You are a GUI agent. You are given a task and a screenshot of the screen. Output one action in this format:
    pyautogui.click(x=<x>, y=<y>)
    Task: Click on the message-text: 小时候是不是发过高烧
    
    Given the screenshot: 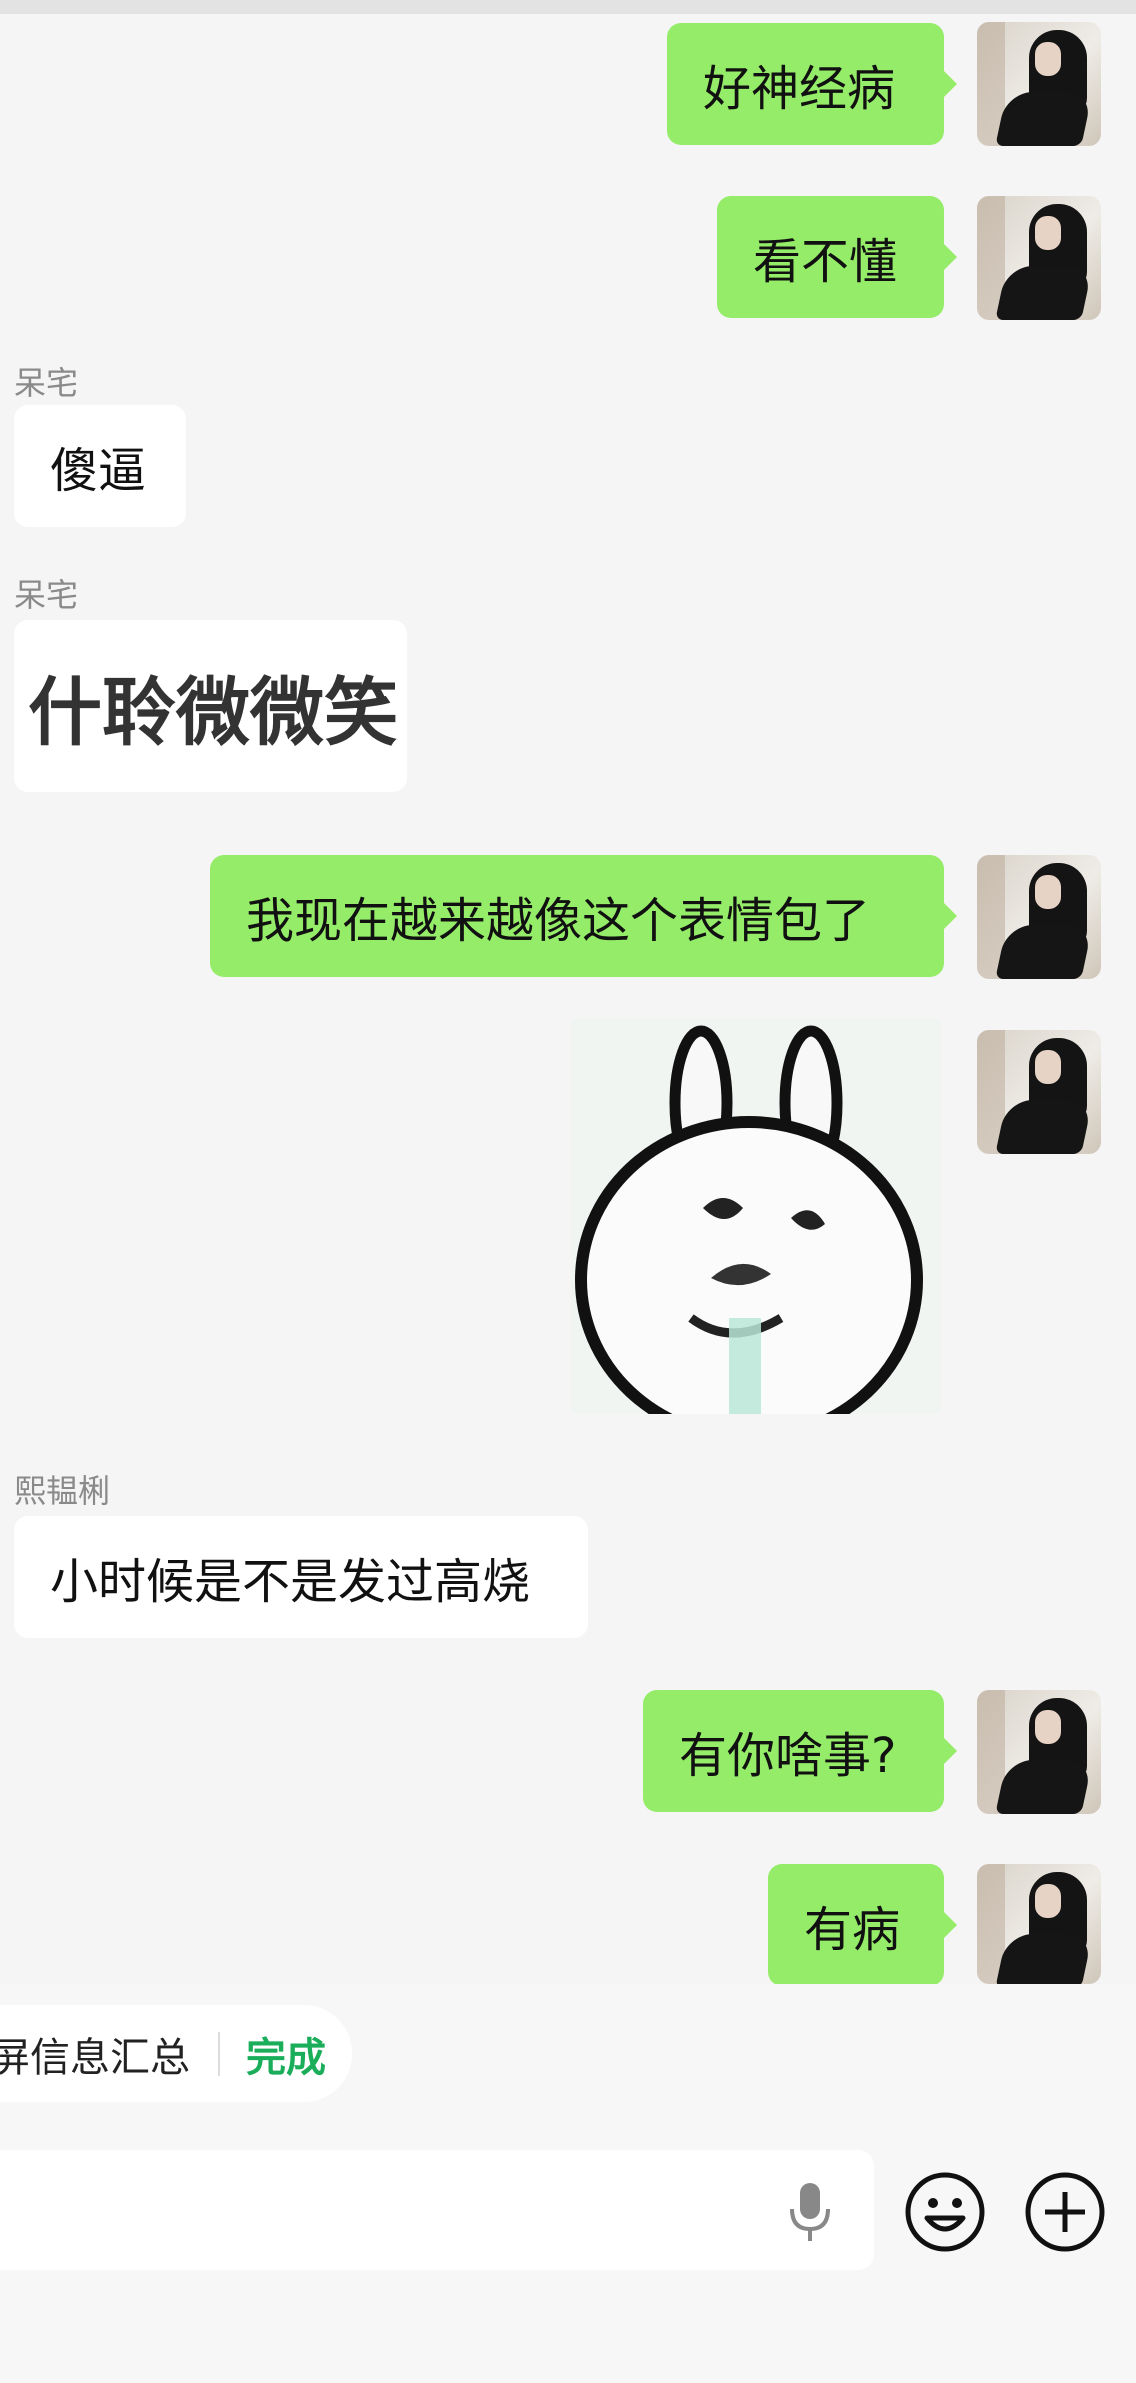 What is the action you would take?
    pyautogui.click(x=290, y=1582)
    